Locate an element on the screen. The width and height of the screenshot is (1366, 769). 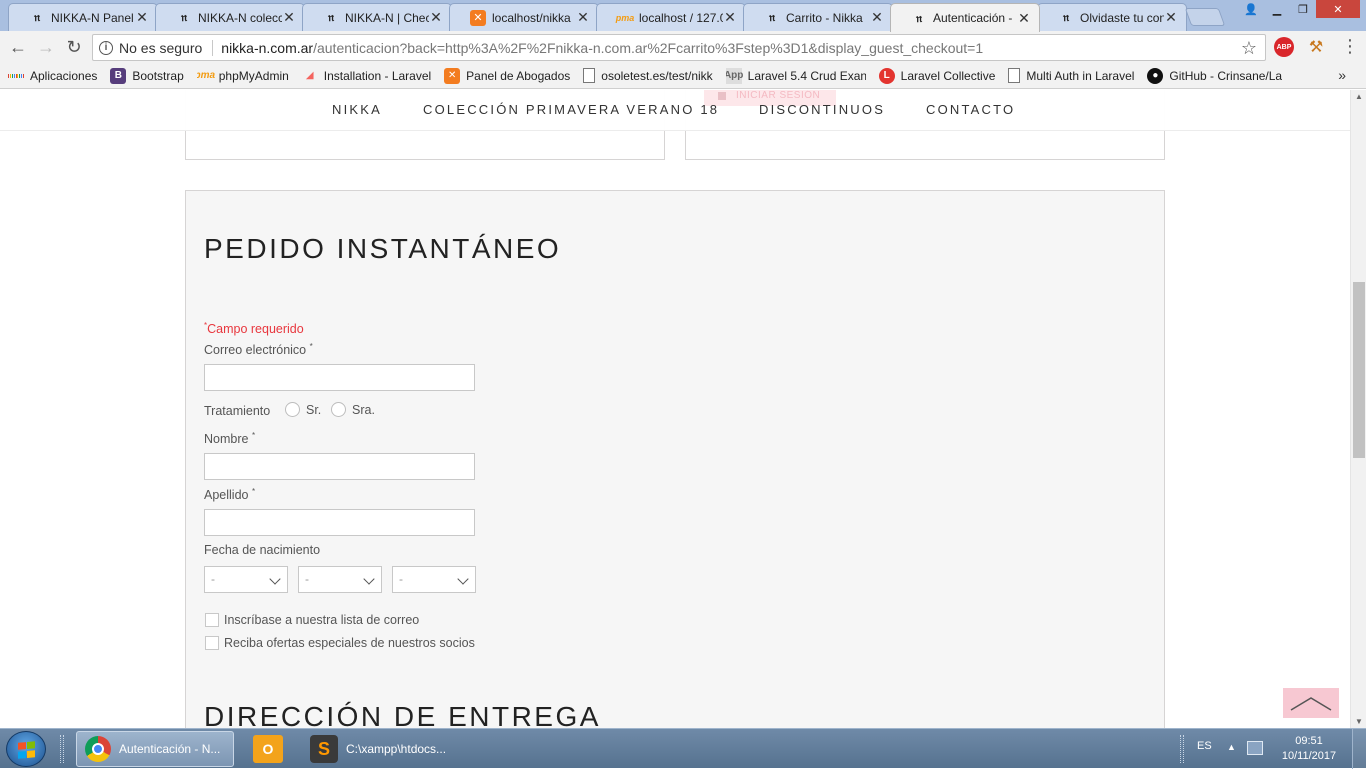
user-profile-icon: 👤 is located at coordinates (1251, 9).